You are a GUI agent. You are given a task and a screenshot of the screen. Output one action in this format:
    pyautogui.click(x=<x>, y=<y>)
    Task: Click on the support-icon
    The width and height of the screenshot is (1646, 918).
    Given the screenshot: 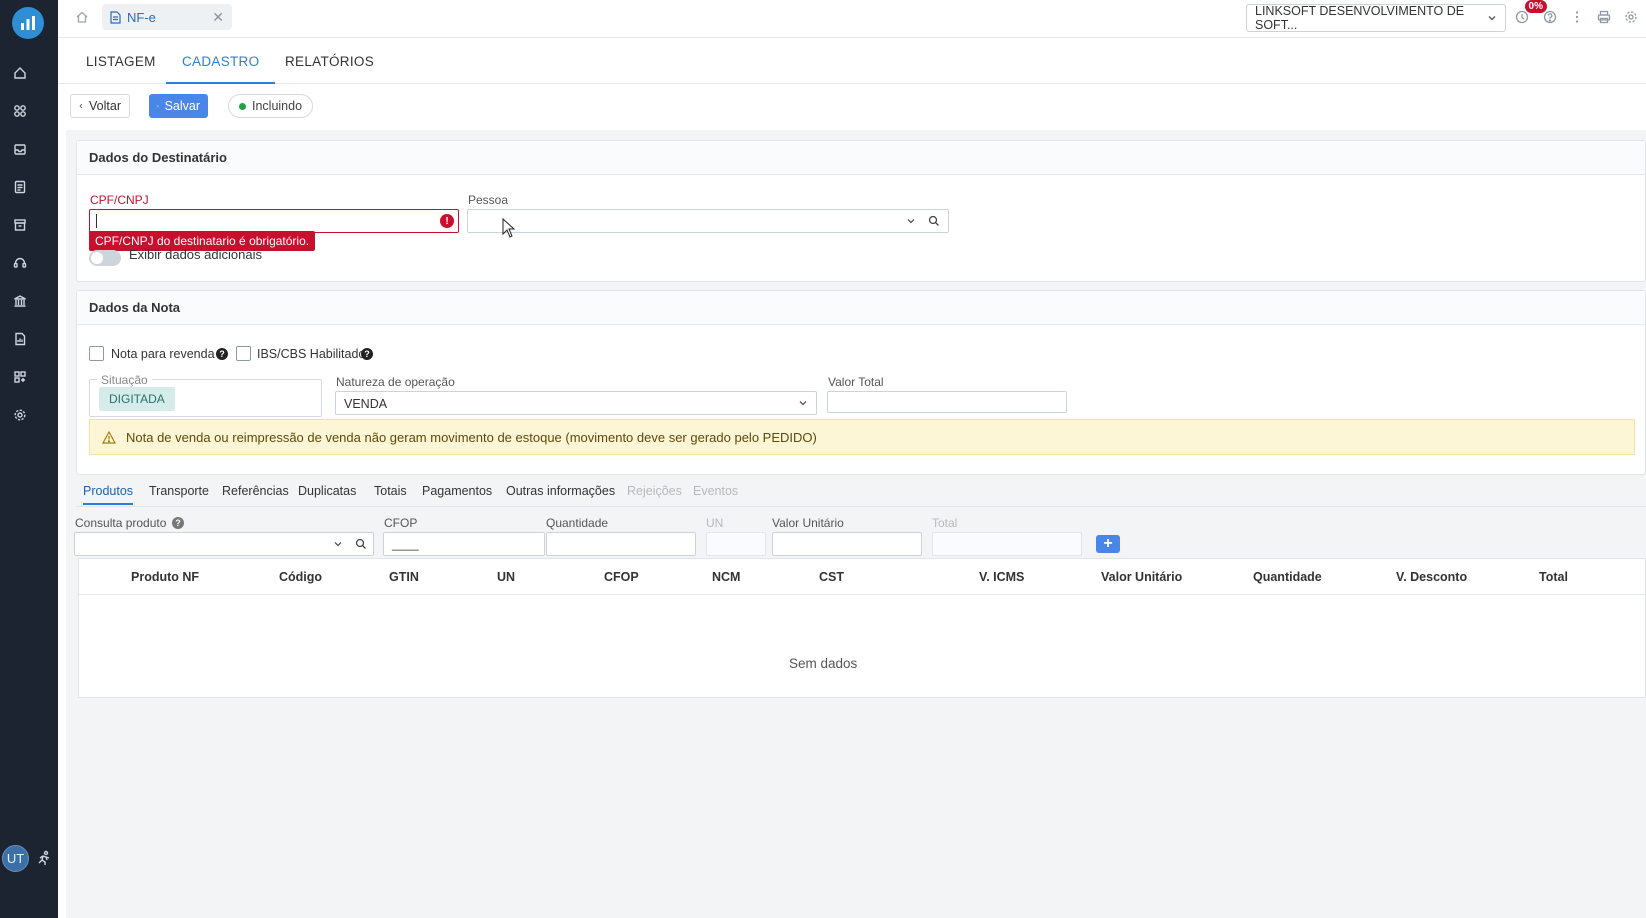 What is the action you would take?
    pyautogui.click(x=20, y=263)
    